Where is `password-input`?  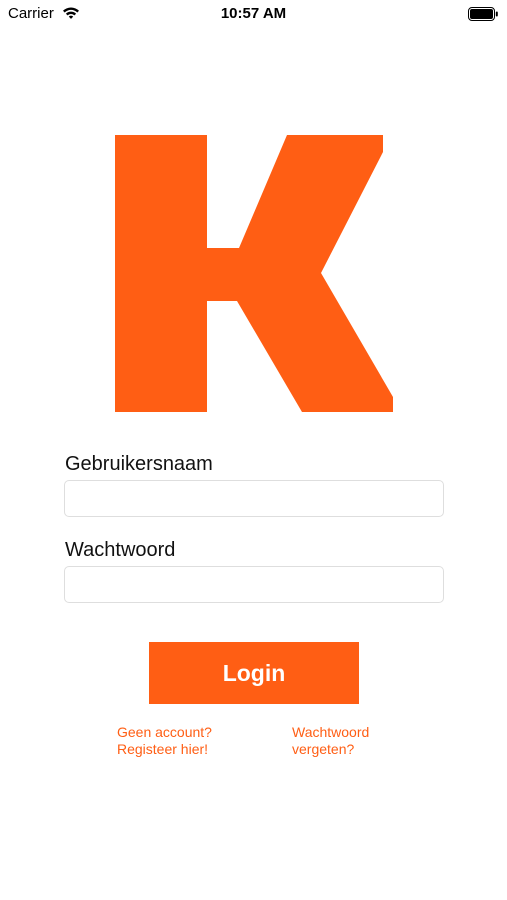
password-input is located at coordinates (254, 584).